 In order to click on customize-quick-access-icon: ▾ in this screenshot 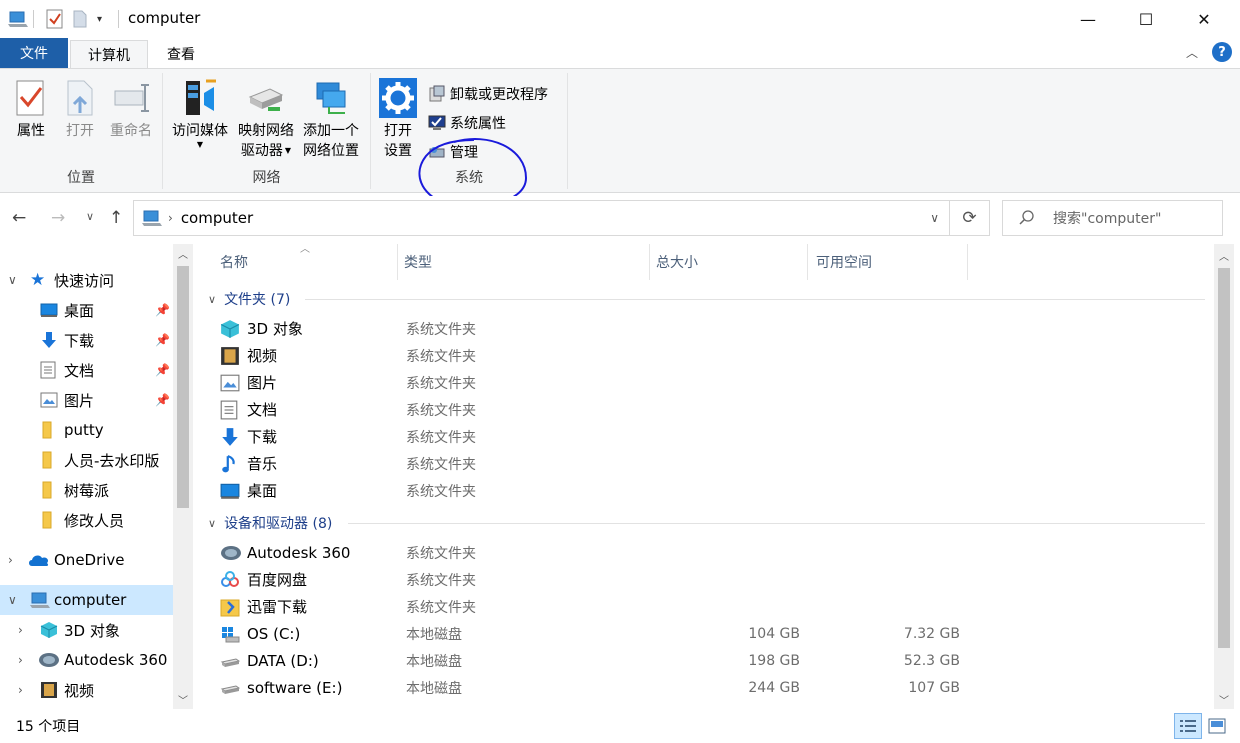, I will do `click(99, 19)`.